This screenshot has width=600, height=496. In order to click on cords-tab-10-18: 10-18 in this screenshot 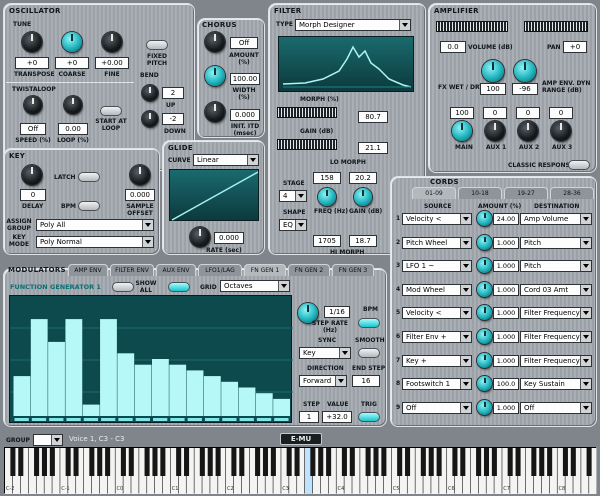, I will do `click(480, 193)`.